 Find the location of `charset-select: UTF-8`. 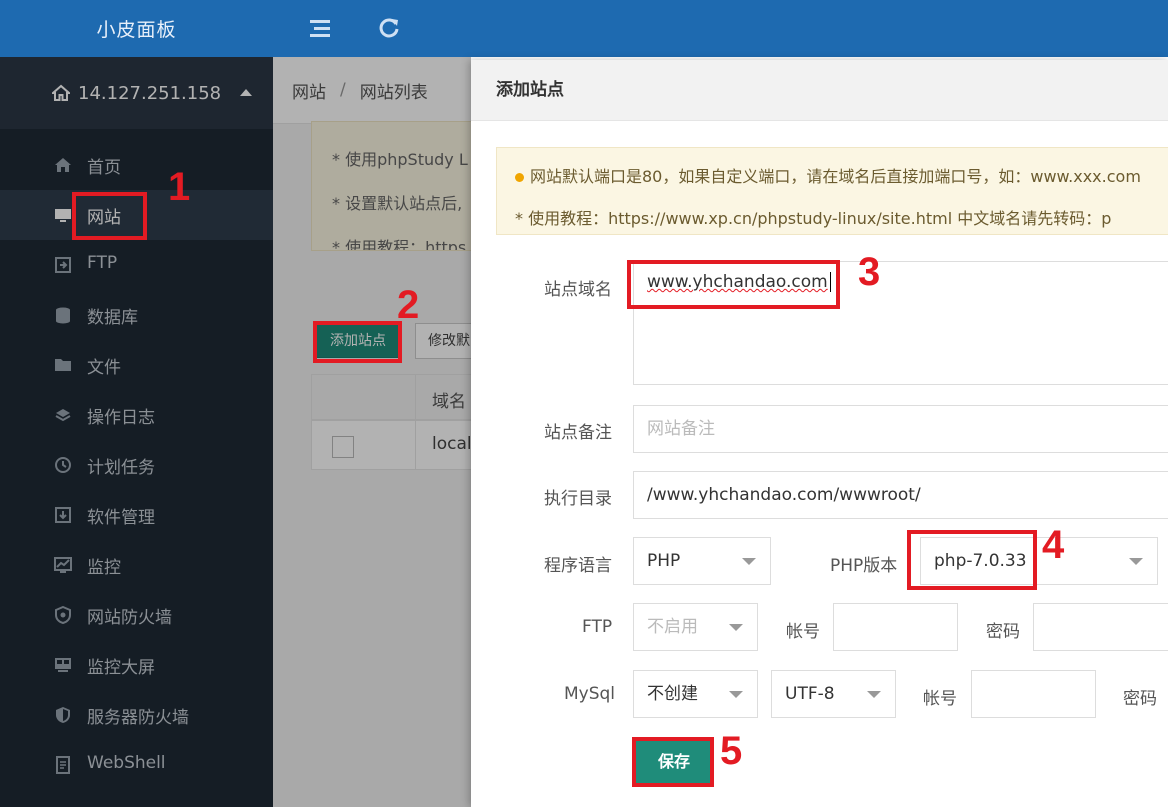

charset-select: UTF-8 is located at coordinates (833, 694).